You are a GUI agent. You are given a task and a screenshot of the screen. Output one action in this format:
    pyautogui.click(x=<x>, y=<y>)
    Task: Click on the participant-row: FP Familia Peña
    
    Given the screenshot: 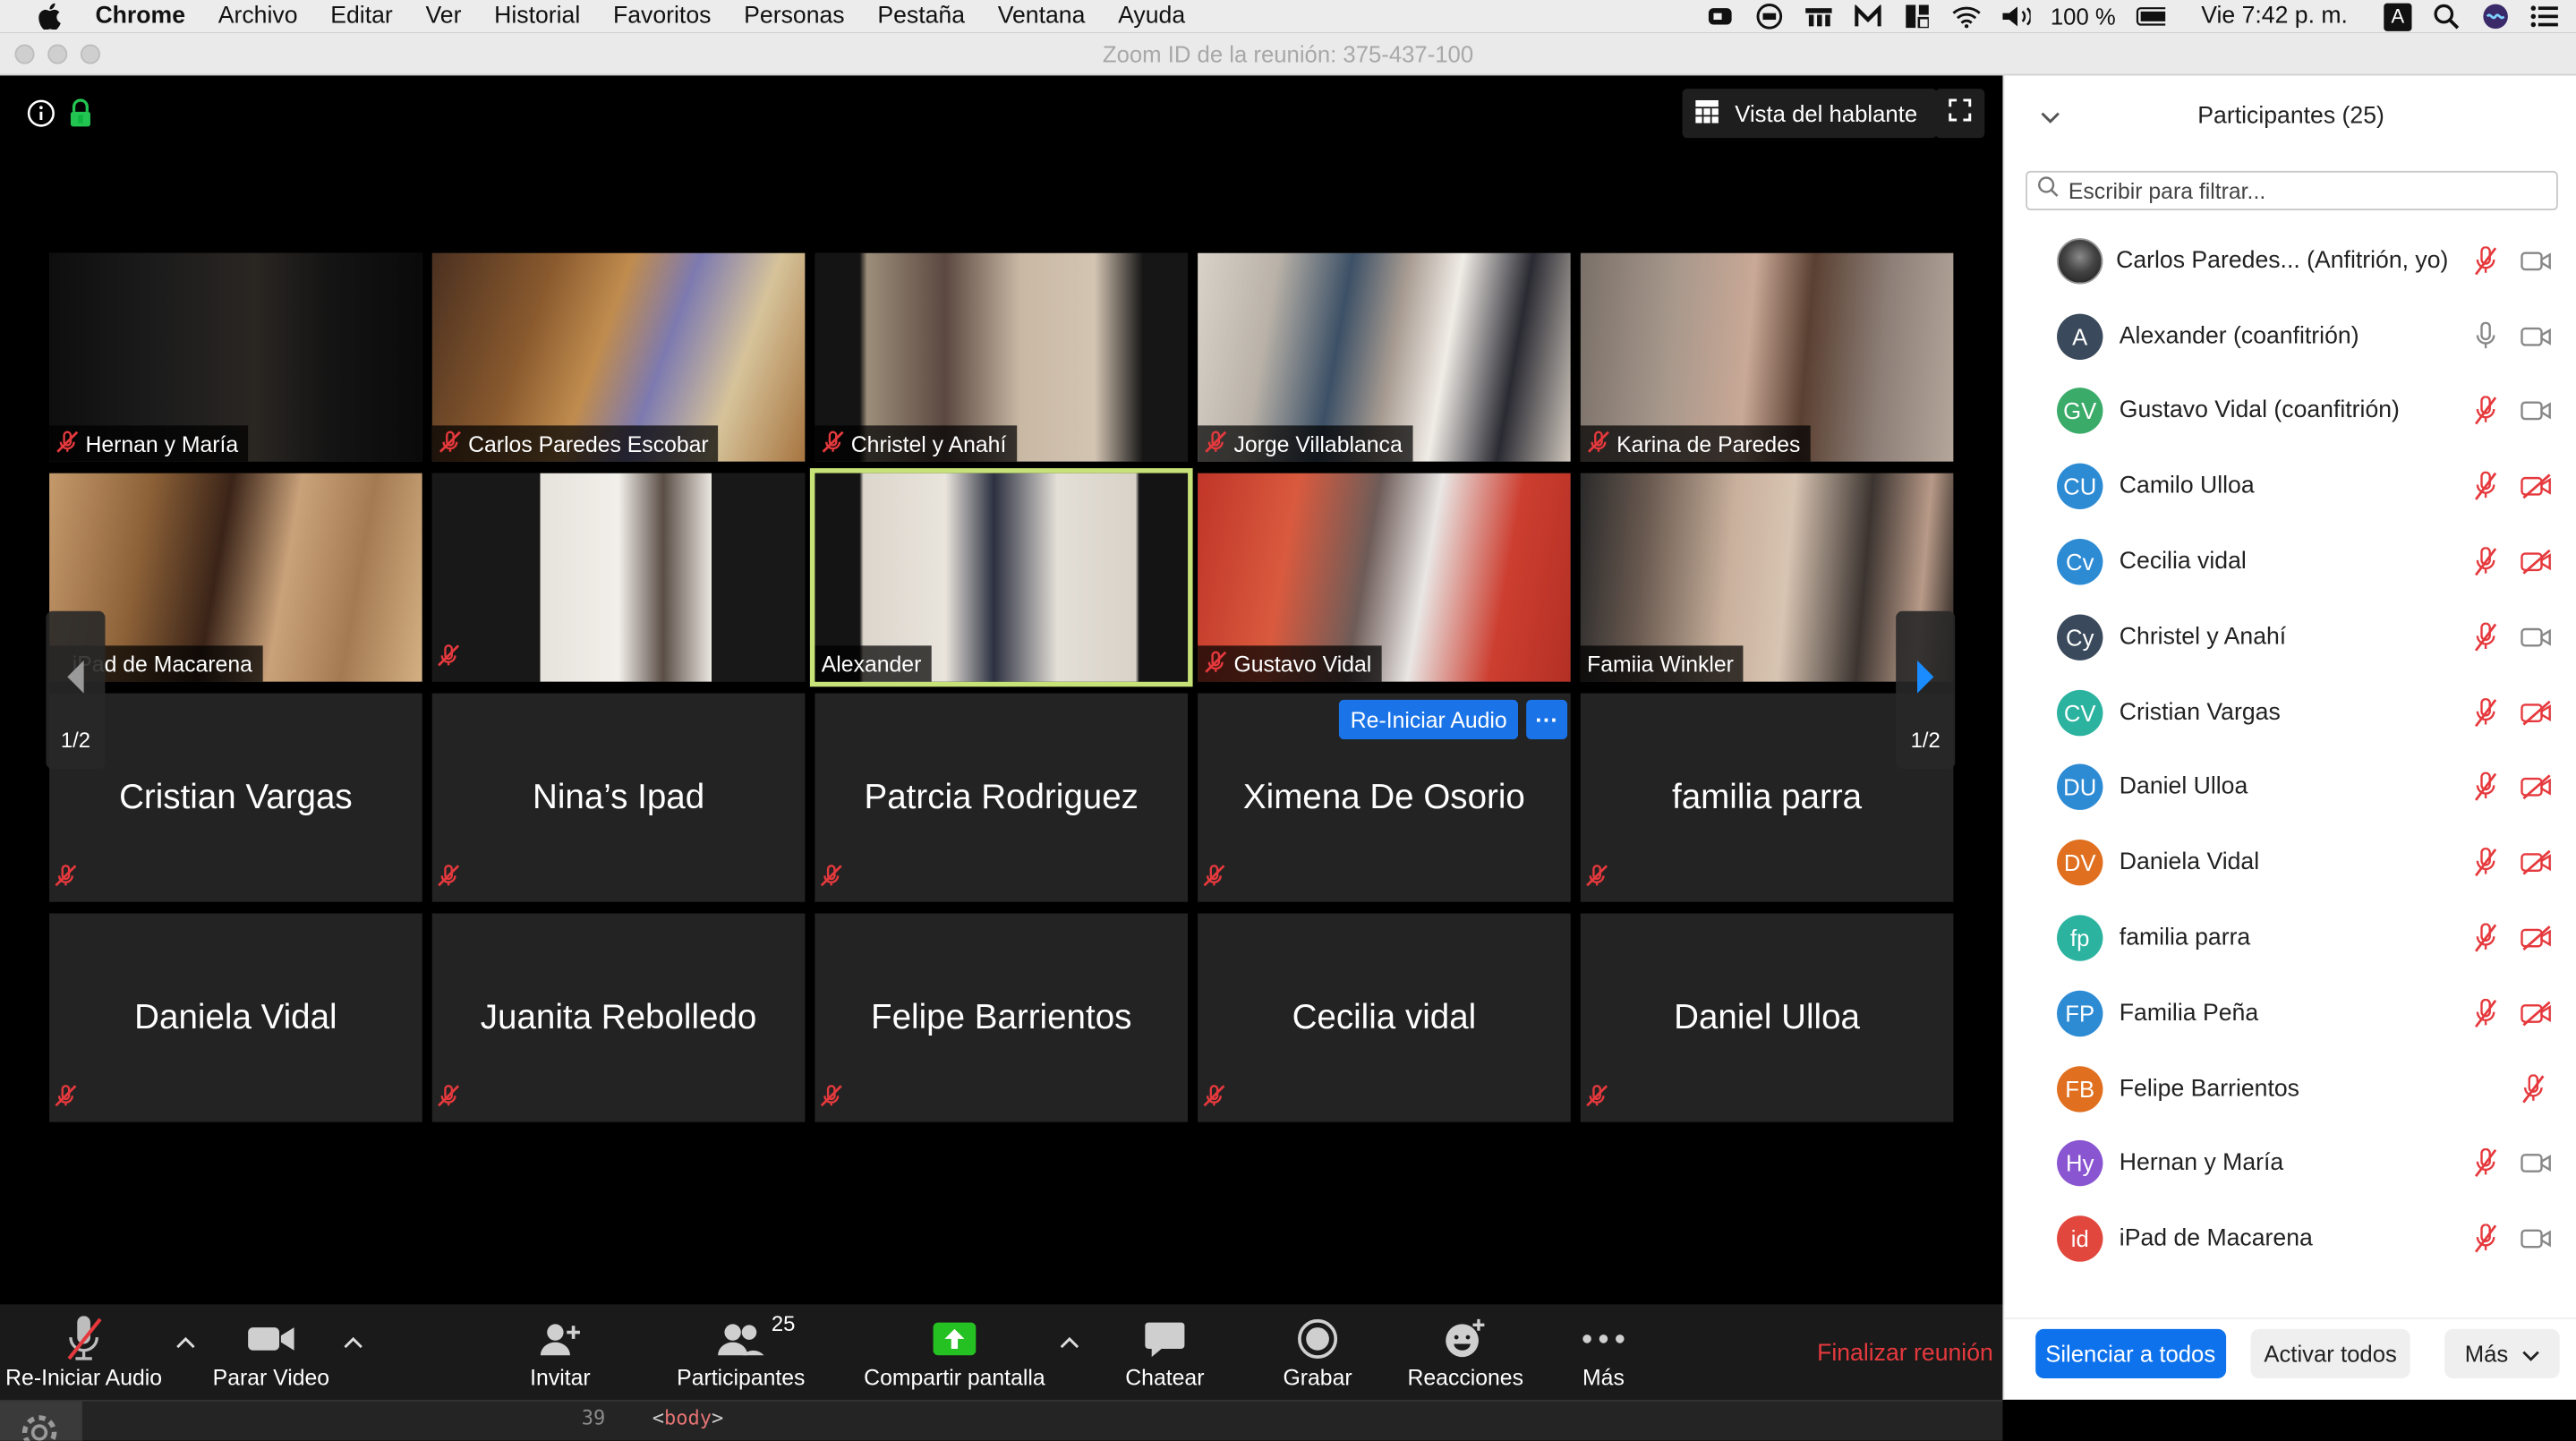 What is the action you would take?
    pyautogui.click(x=2290, y=1013)
    